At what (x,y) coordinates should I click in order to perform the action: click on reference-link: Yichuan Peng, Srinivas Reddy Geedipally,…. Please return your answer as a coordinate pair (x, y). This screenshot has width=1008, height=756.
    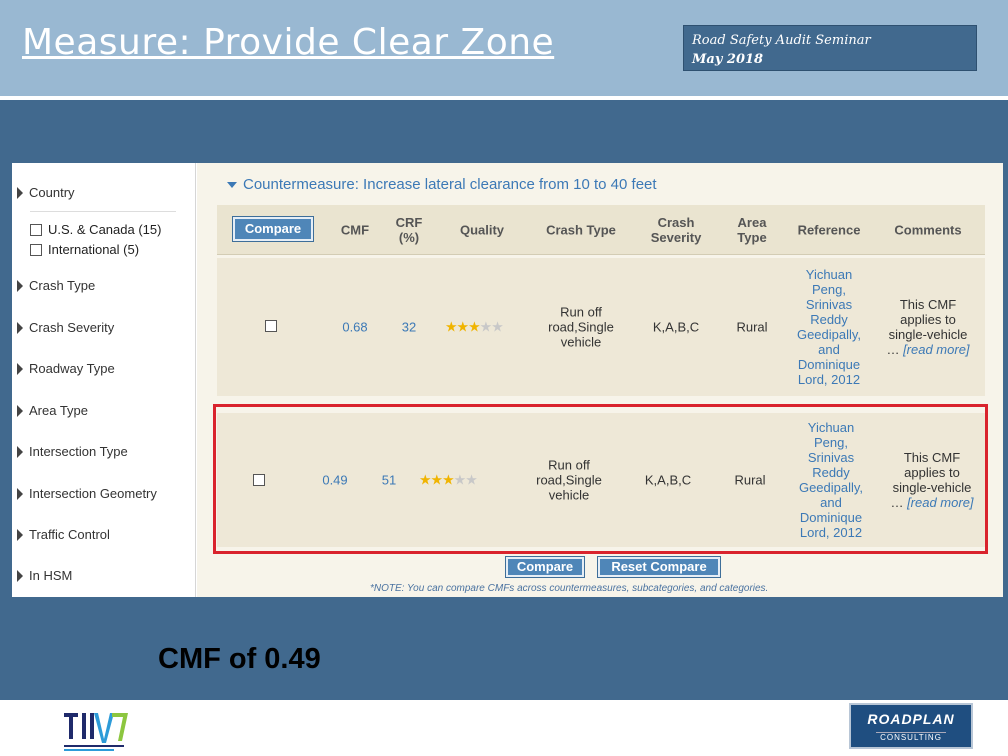
    Looking at the image, I should click on (829, 327).